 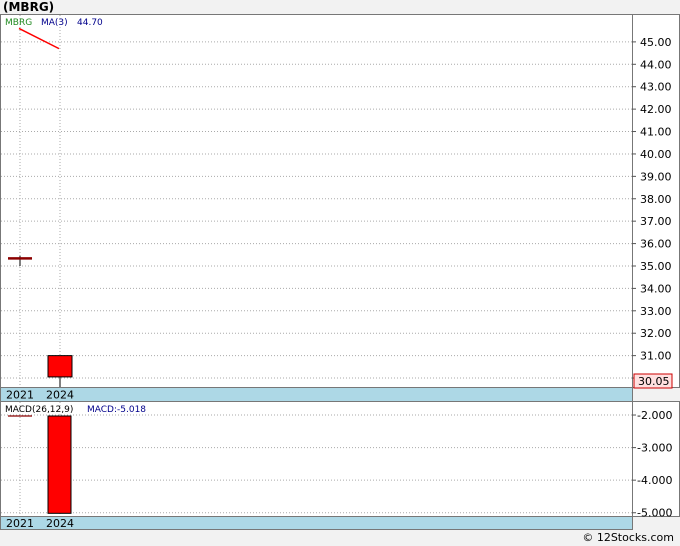 What do you see at coordinates (18, 23) in the screenshot?
I see `legend-symbol: MBRG` at bounding box center [18, 23].